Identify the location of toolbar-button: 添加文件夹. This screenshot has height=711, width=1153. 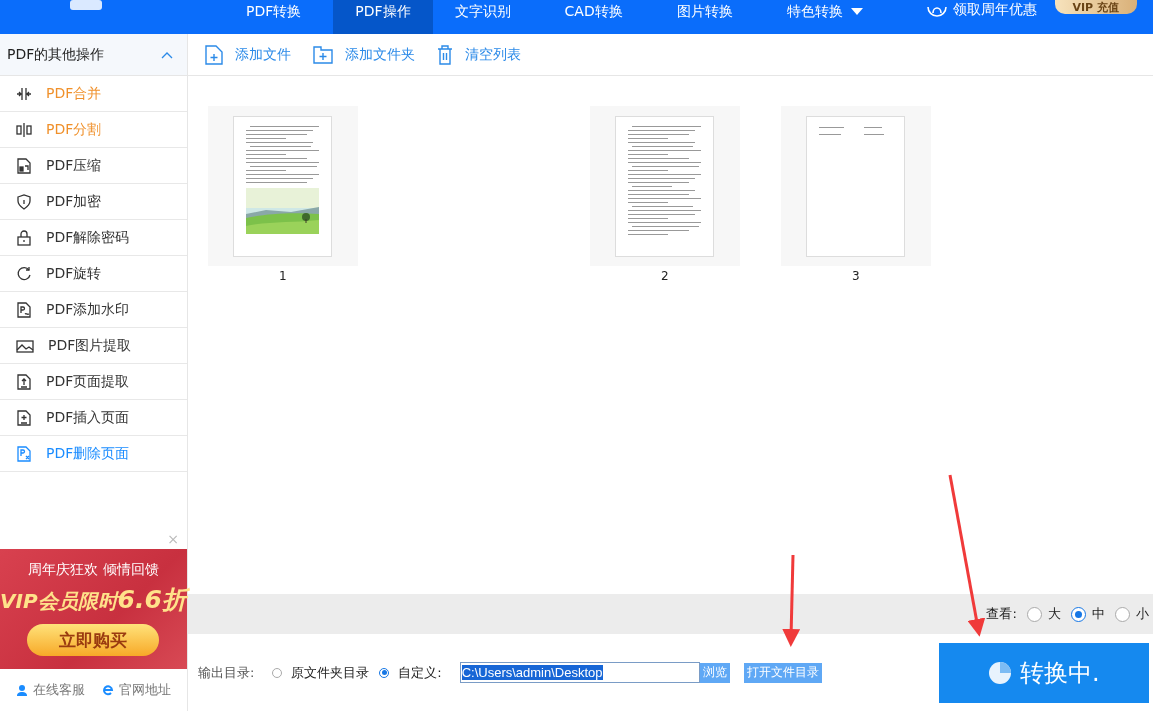
(363, 54).